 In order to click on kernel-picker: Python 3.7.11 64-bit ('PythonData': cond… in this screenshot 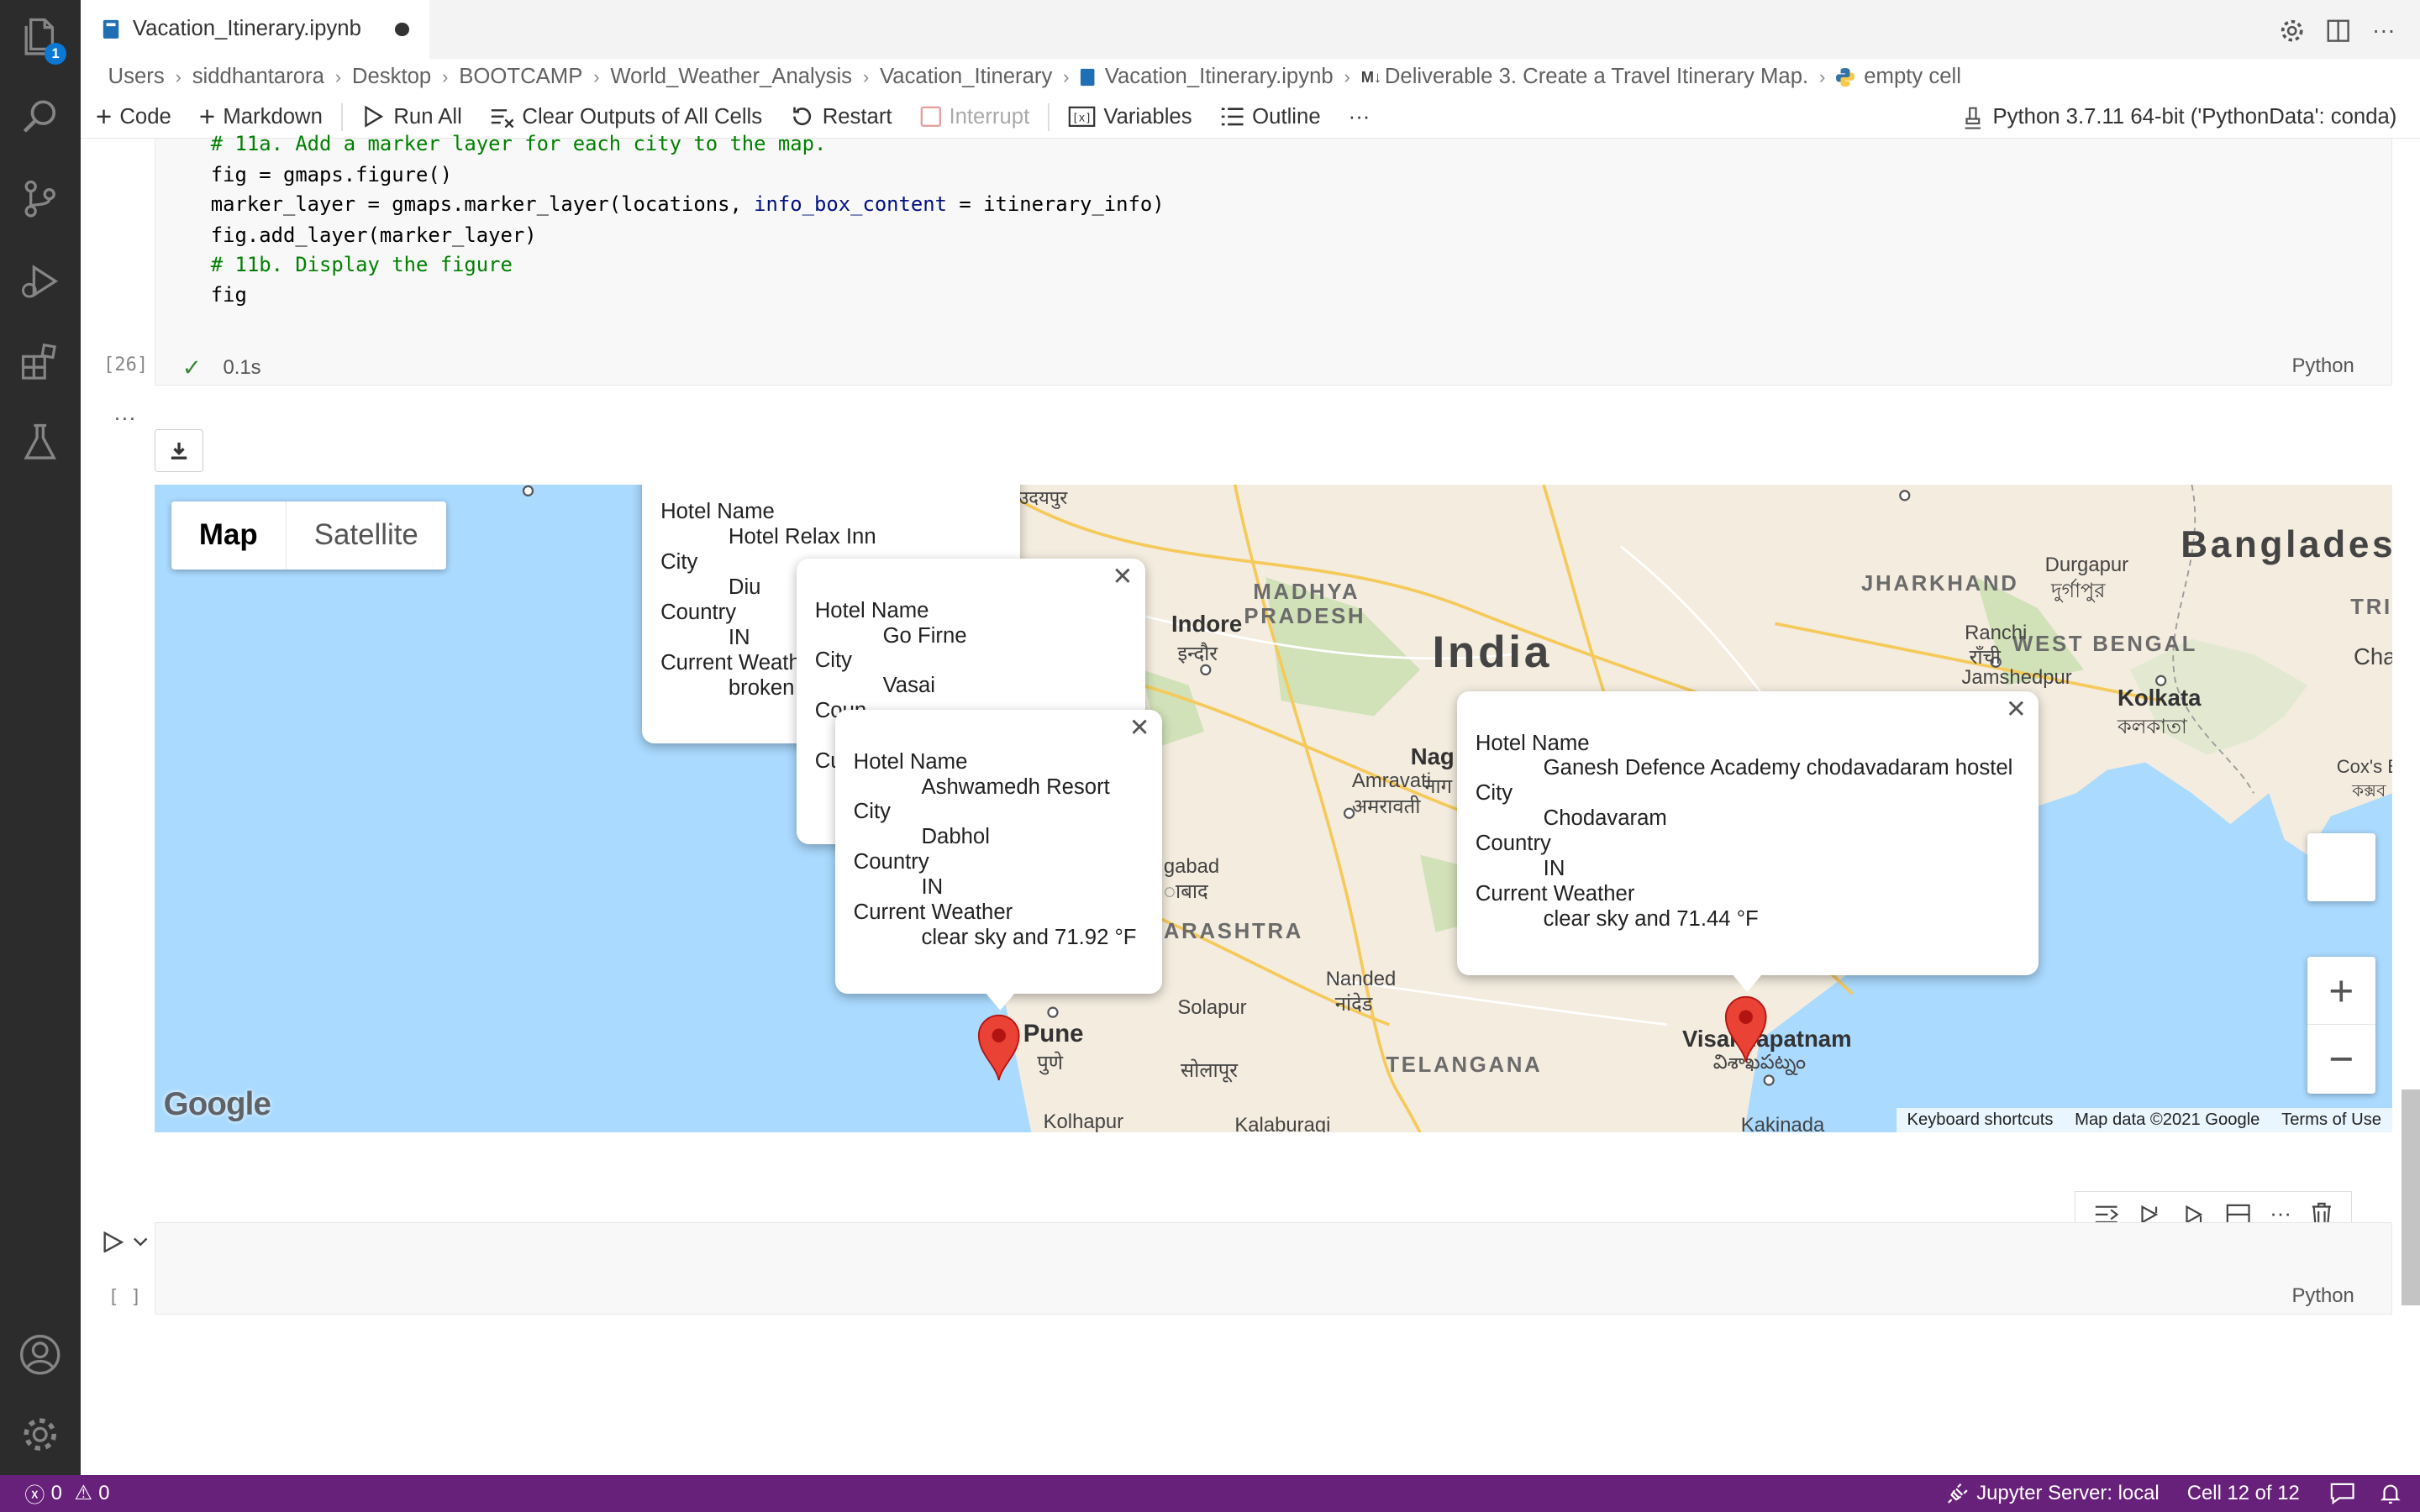, I will do `click(2179, 117)`.